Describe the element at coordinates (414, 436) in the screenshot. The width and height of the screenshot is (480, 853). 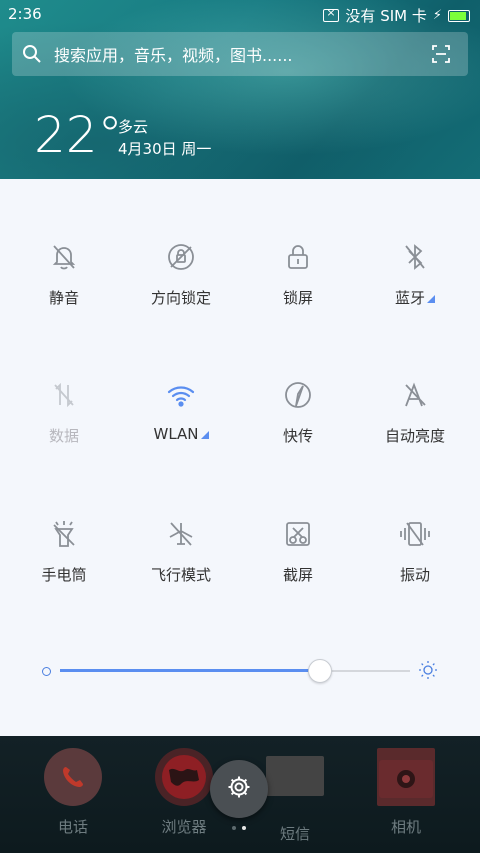
I see `tile-label: 自动亮度` at that location.